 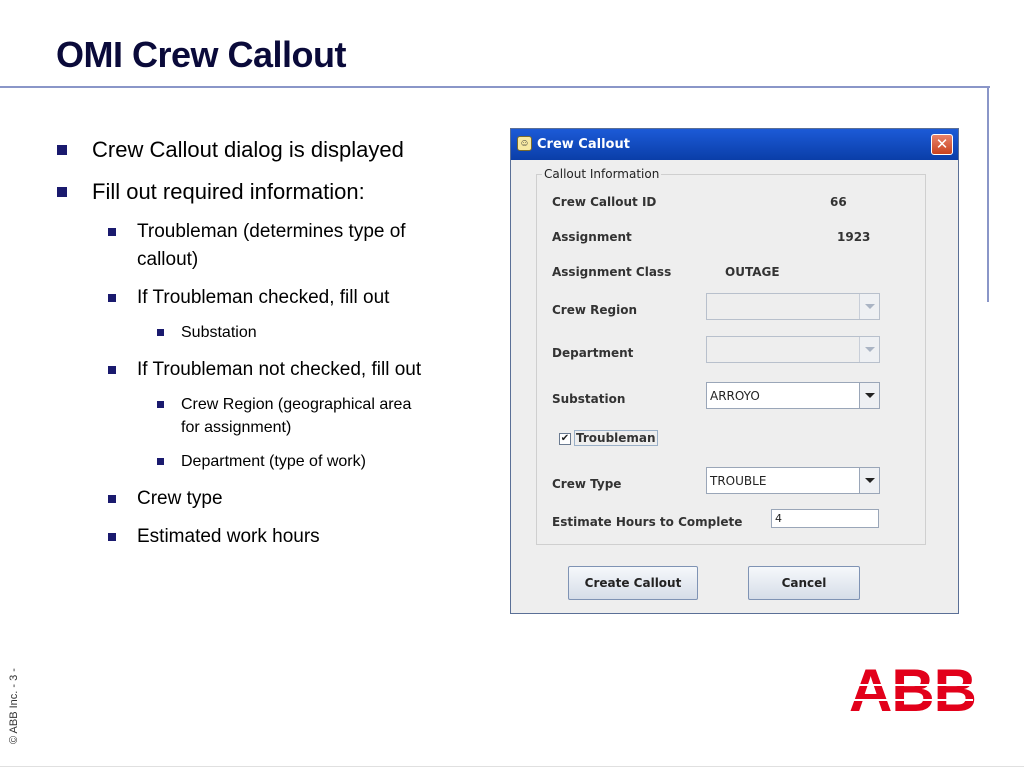 I want to click on abb-logo: ABB, so click(x=912, y=692).